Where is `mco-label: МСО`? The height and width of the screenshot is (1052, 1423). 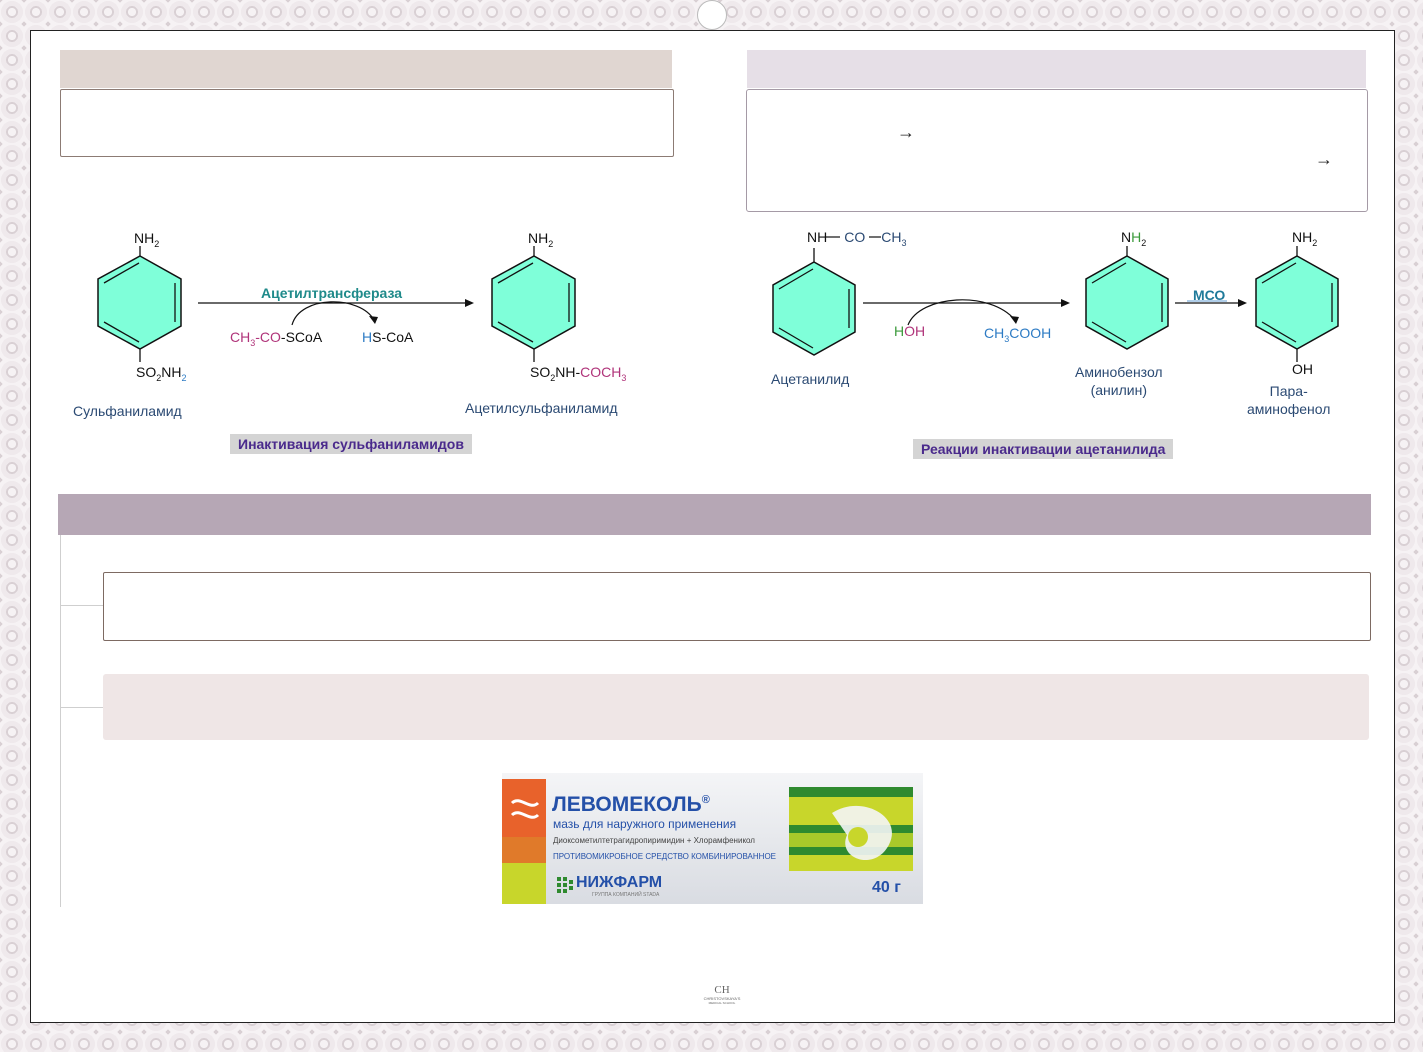 mco-label: МСО is located at coordinates (1209, 295).